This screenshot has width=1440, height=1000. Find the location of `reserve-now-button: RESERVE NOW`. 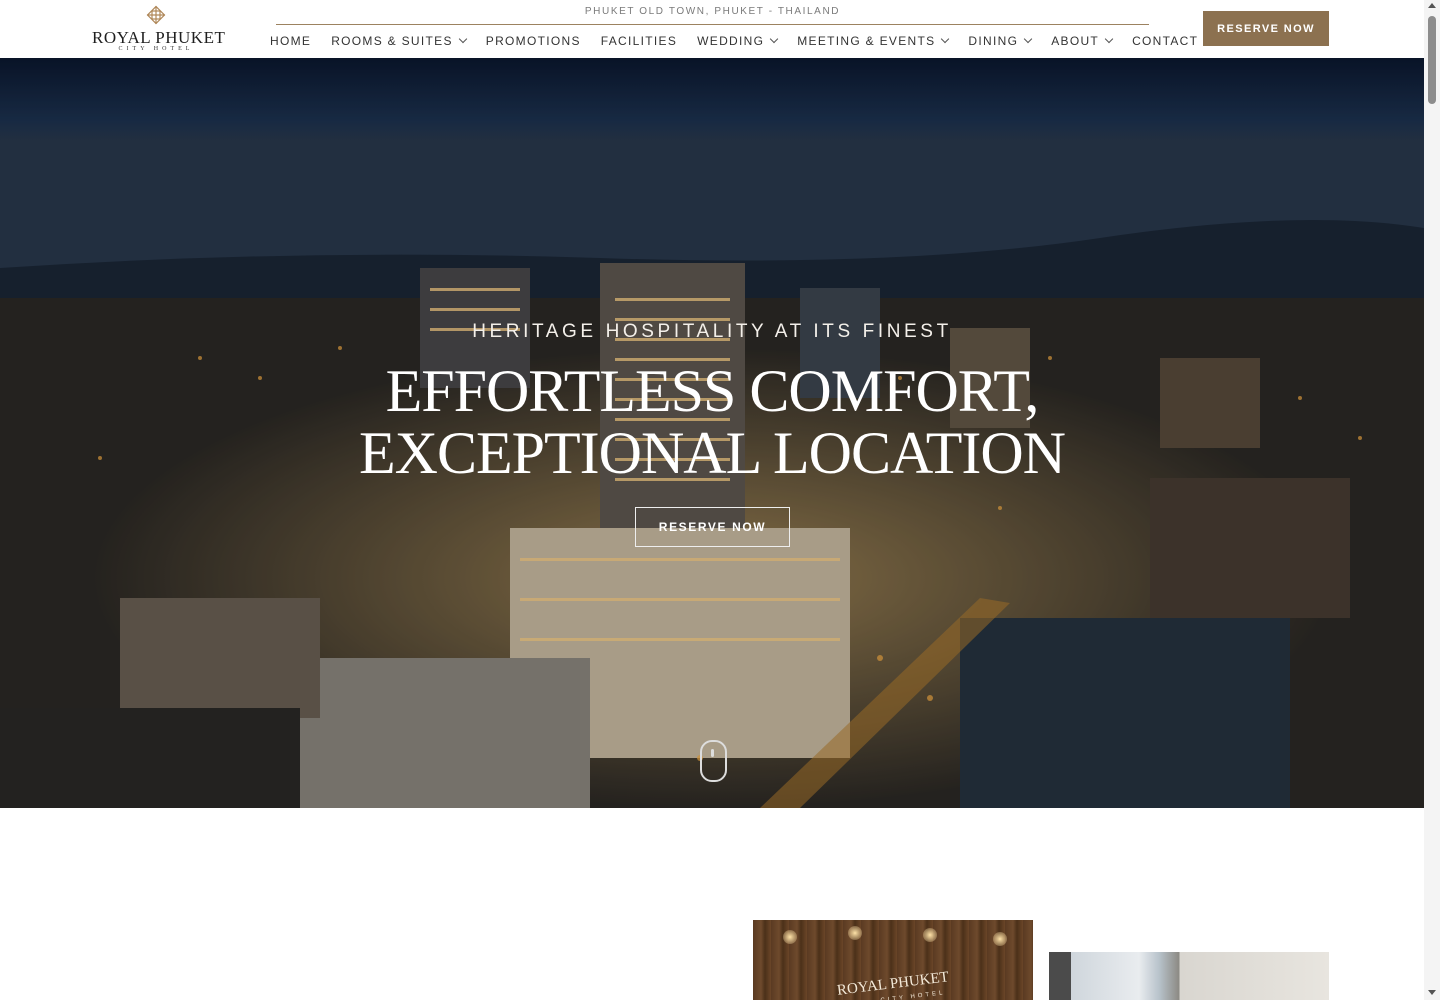

reserve-now-button: RESERVE NOW is located at coordinates (1266, 28).